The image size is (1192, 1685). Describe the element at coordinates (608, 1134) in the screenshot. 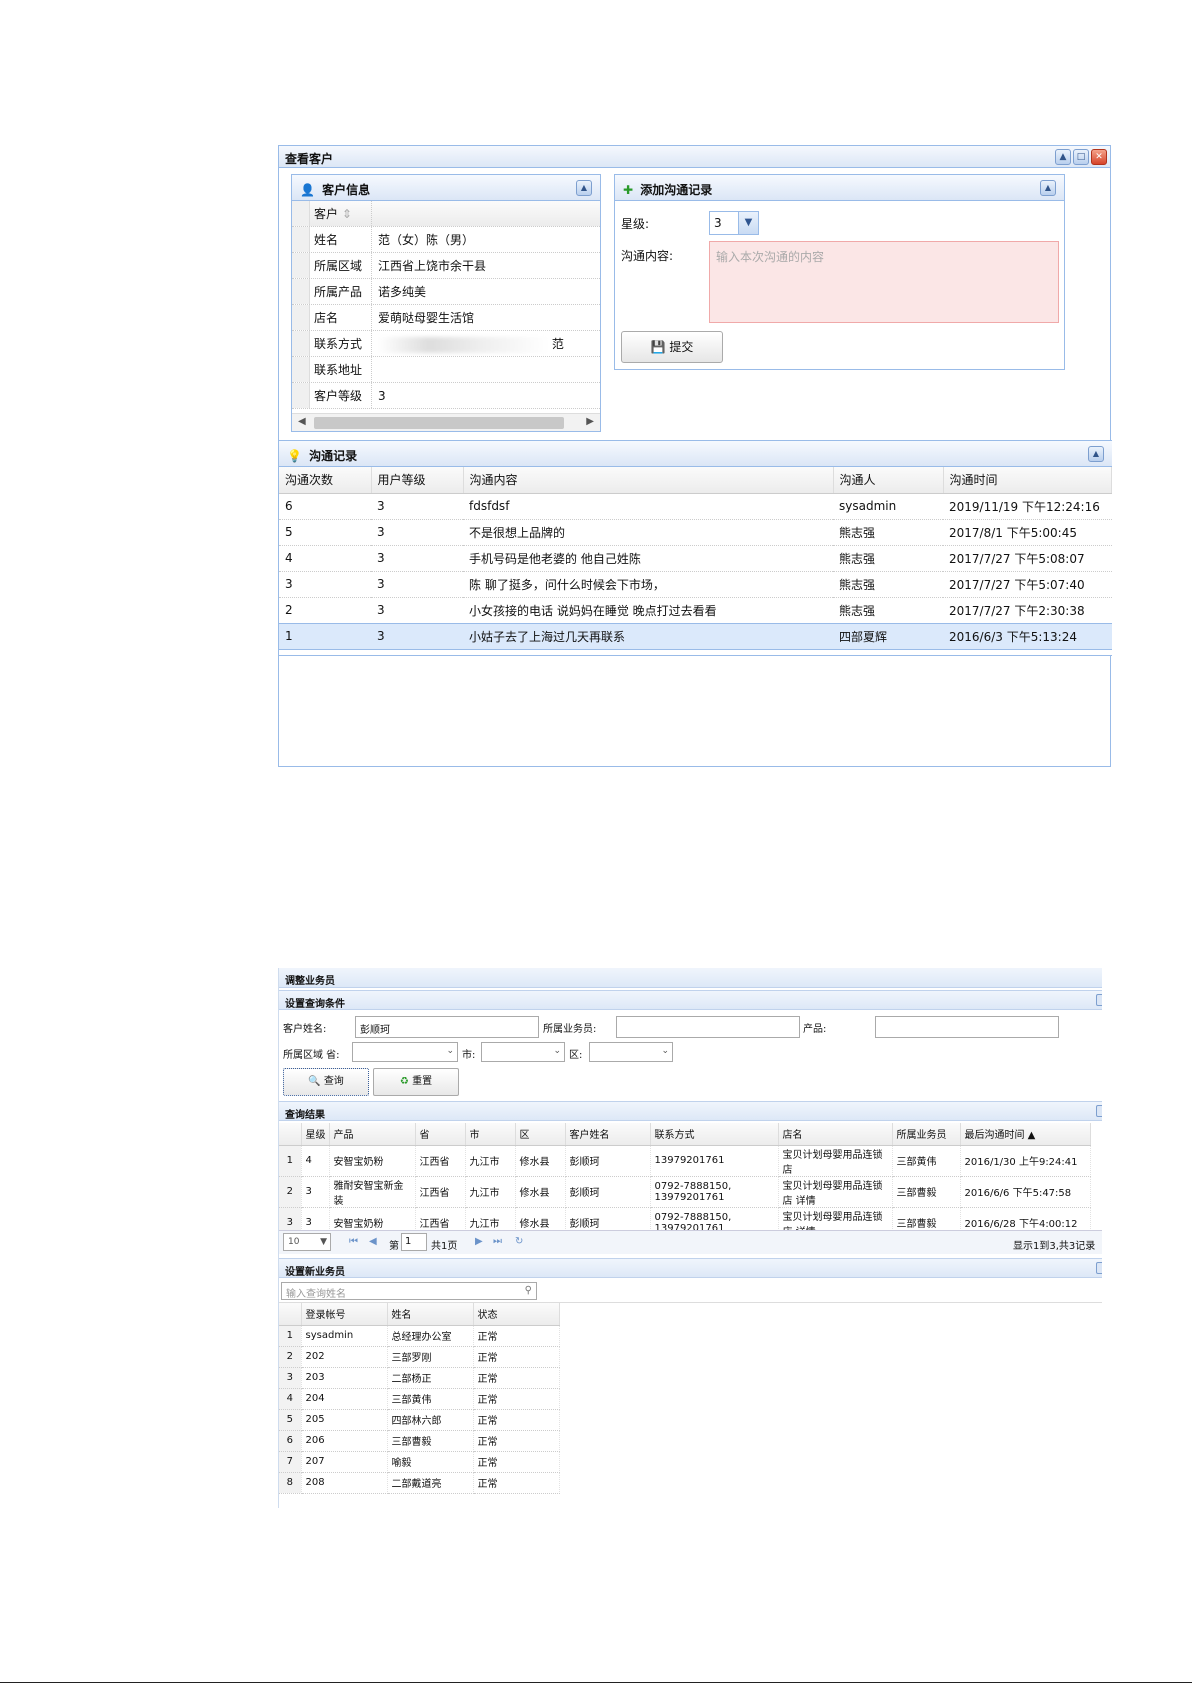

I see `column-header: 客户姓名` at that location.